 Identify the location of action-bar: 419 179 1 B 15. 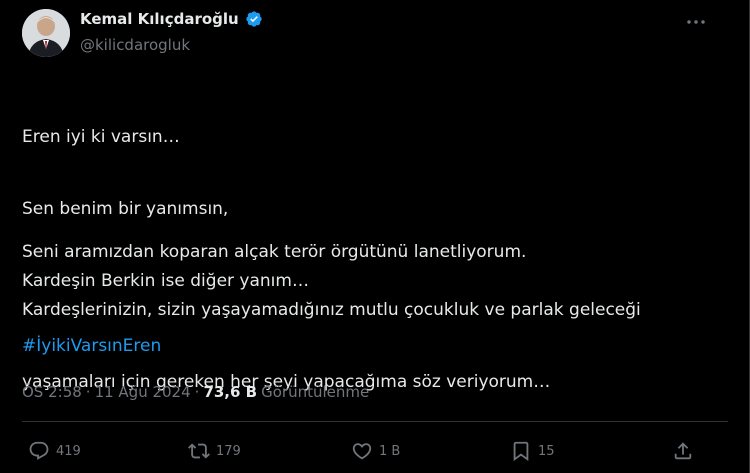
(375, 453).